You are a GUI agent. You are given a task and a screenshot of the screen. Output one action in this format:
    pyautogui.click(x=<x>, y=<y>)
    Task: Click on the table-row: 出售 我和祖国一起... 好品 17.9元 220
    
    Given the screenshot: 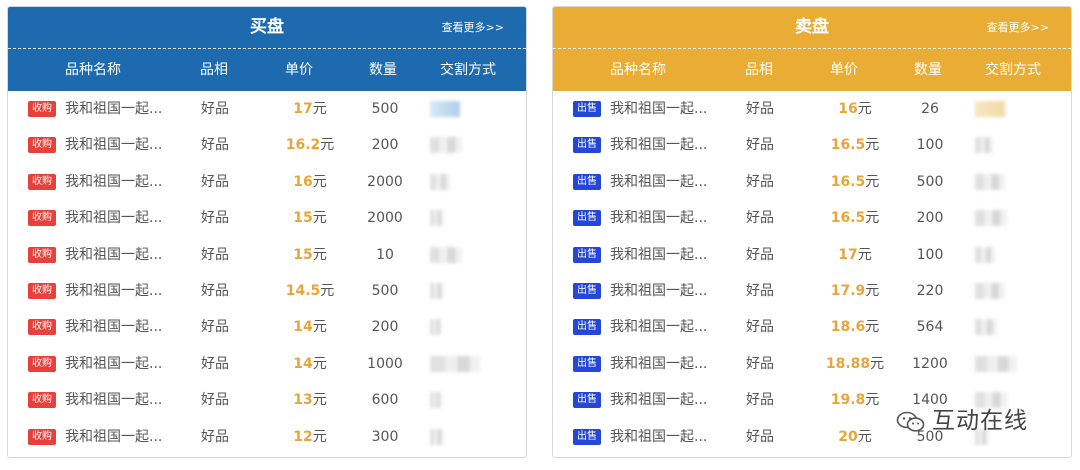 What is the action you would take?
    pyautogui.click(x=812, y=291)
    